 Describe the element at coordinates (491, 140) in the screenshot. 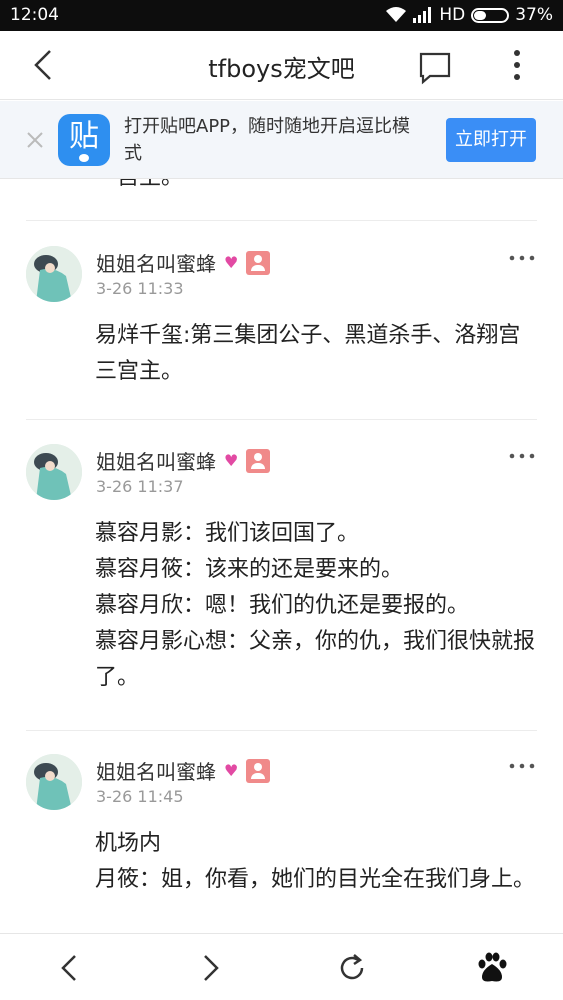

I see `open-app-button: 立即打开` at that location.